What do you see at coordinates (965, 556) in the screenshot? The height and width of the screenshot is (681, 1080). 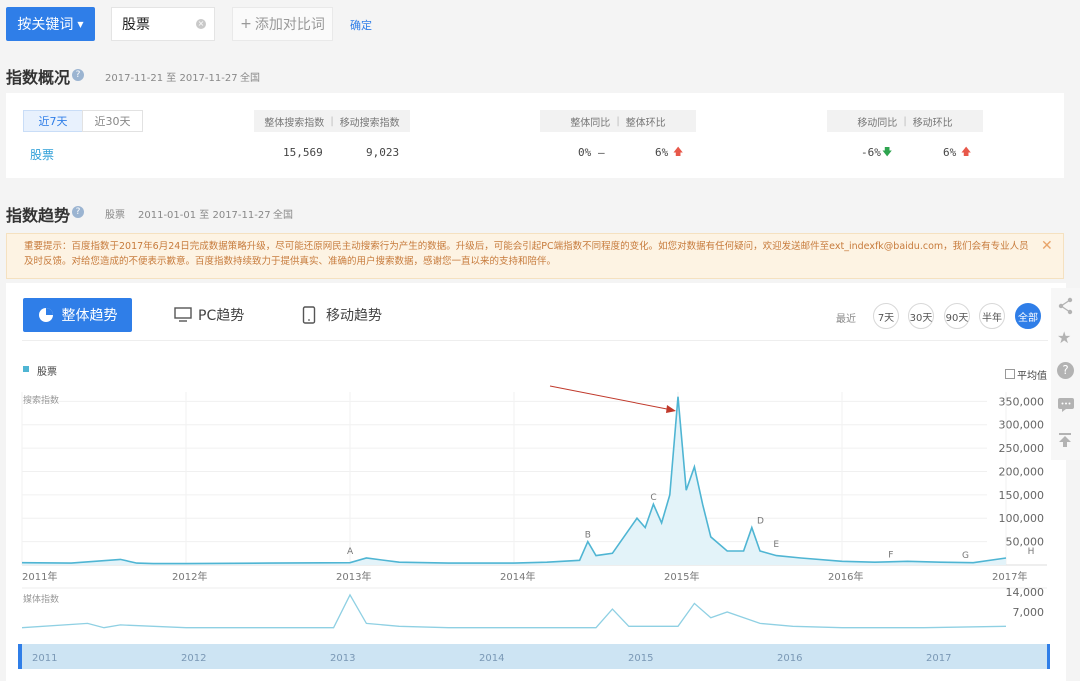 I see `annotation-label: G` at bounding box center [965, 556].